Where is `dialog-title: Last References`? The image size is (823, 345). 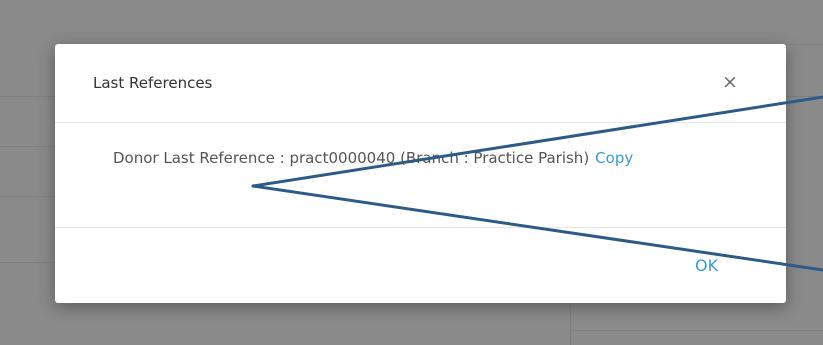
dialog-title: Last References is located at coordinates (153, 83).